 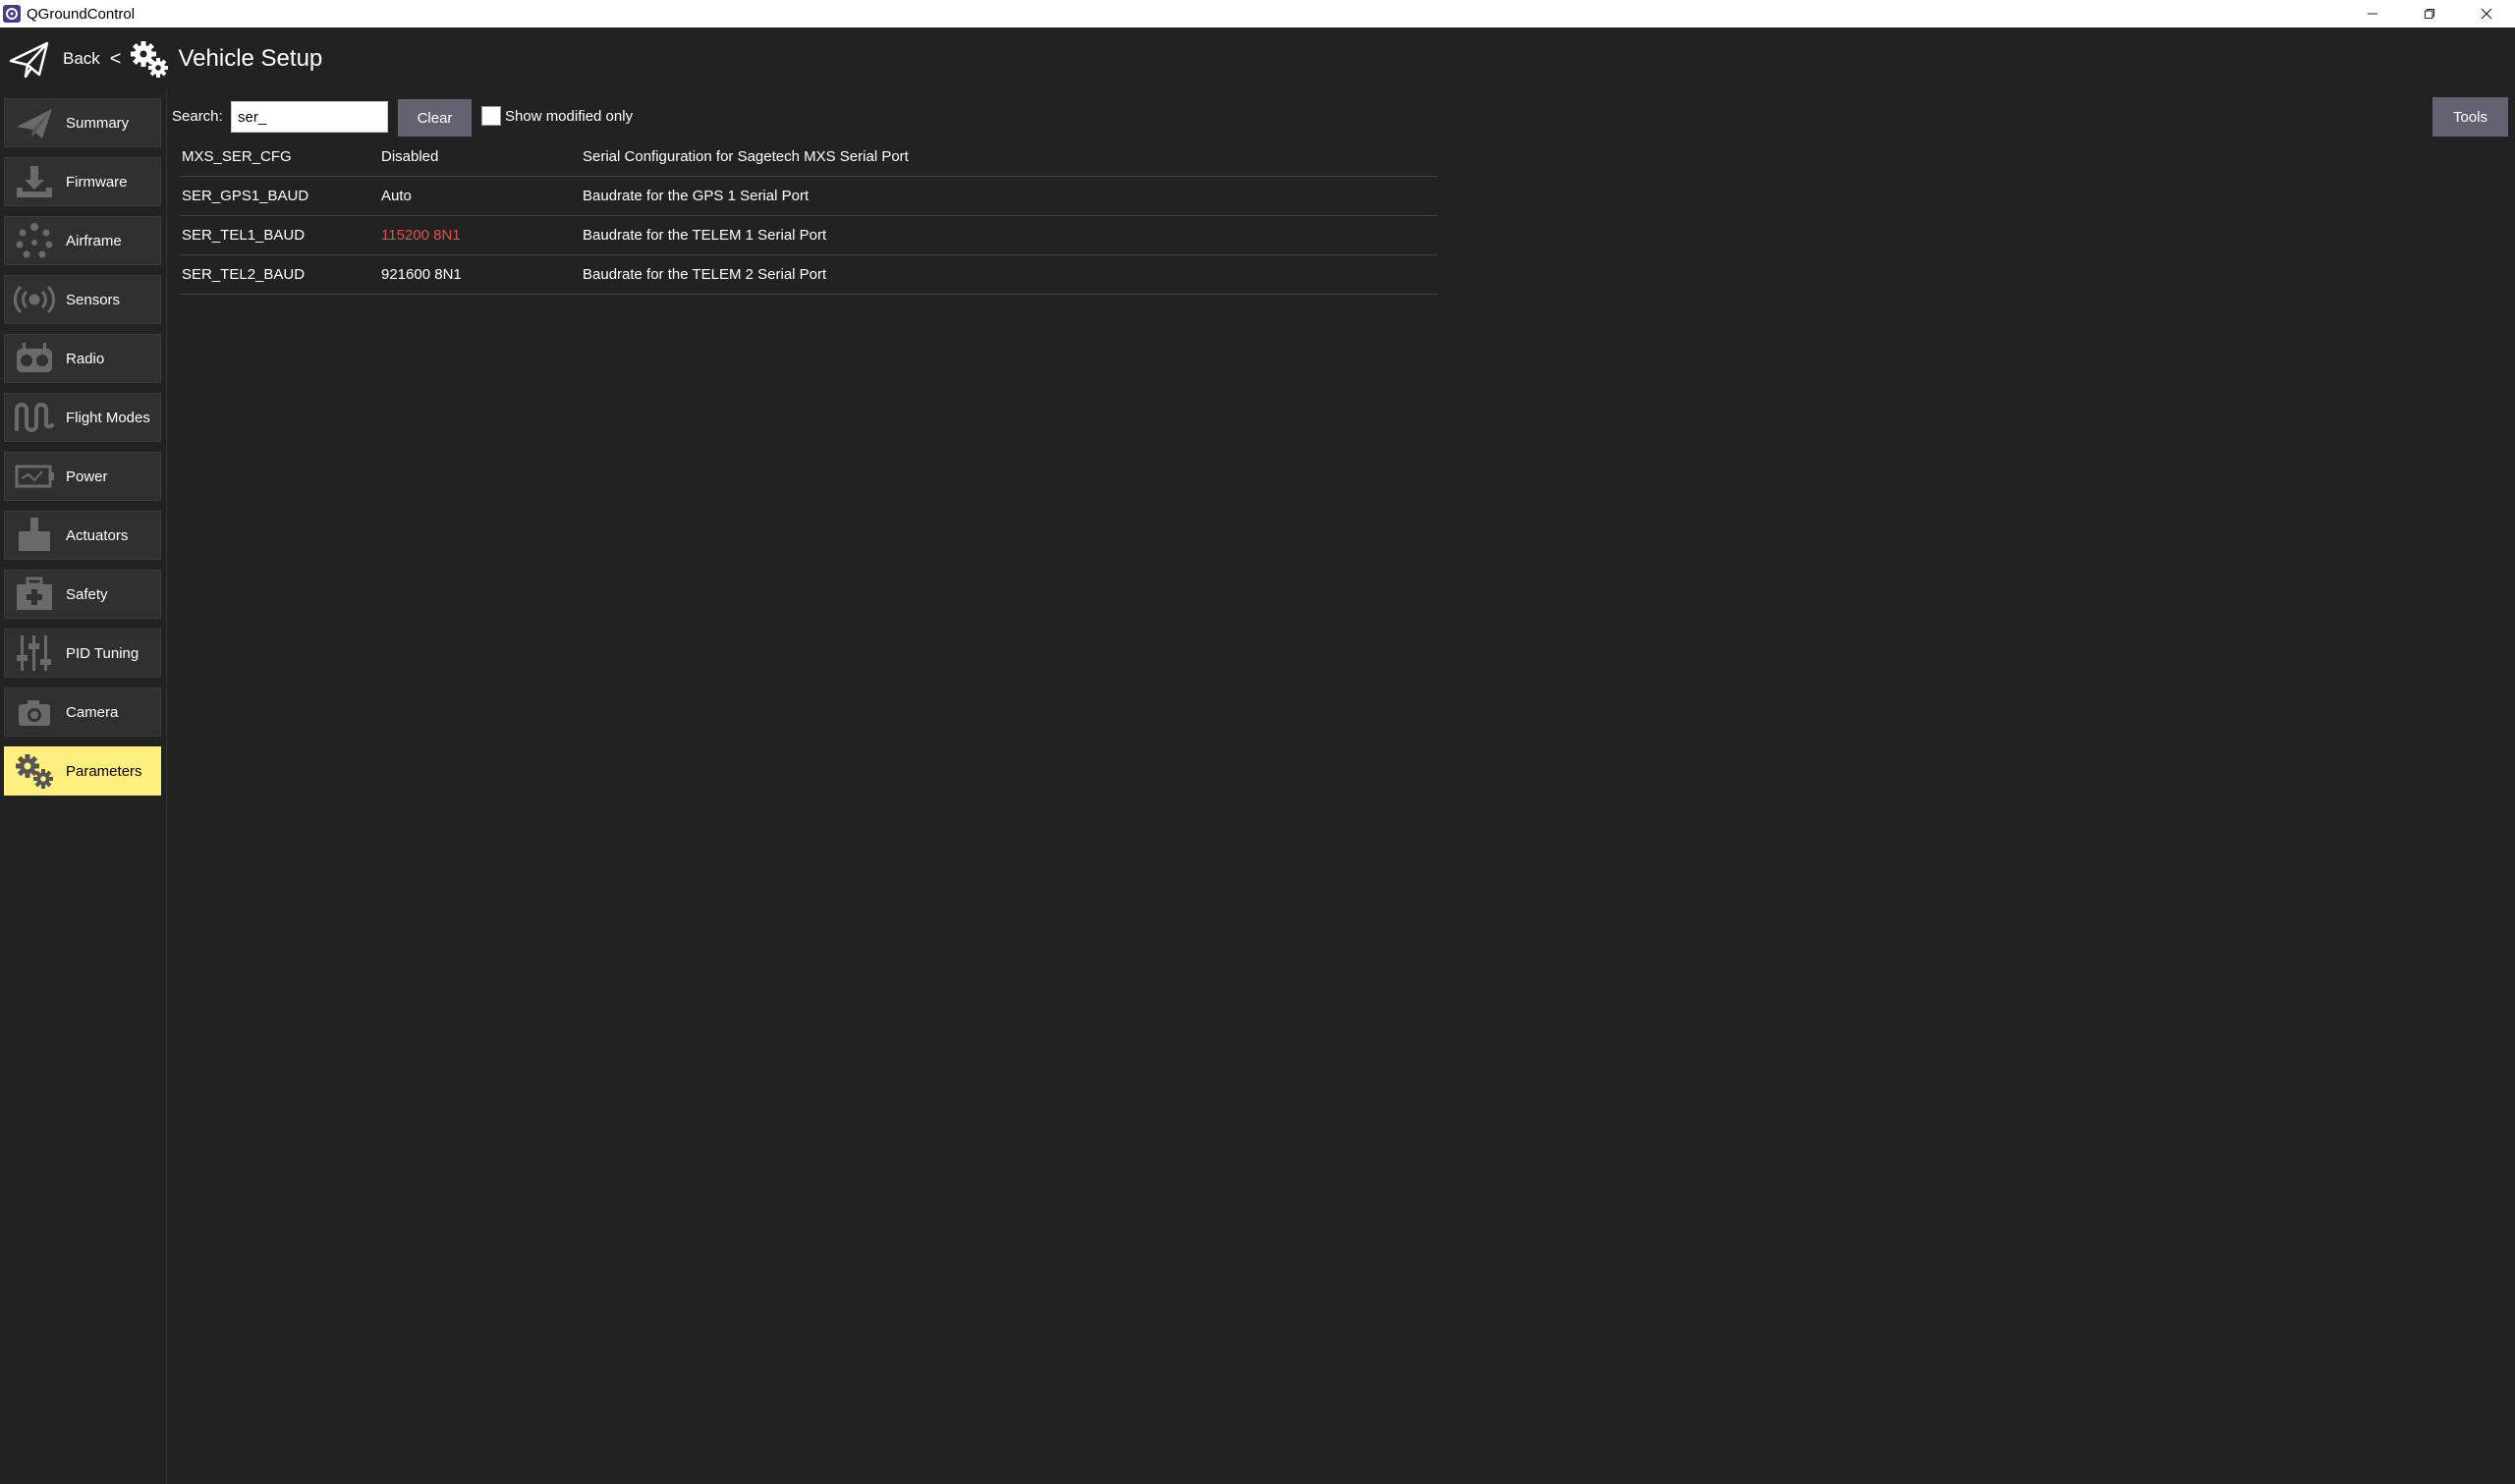 I want to click on qgc-app-icon, so click(x=12, y=14).